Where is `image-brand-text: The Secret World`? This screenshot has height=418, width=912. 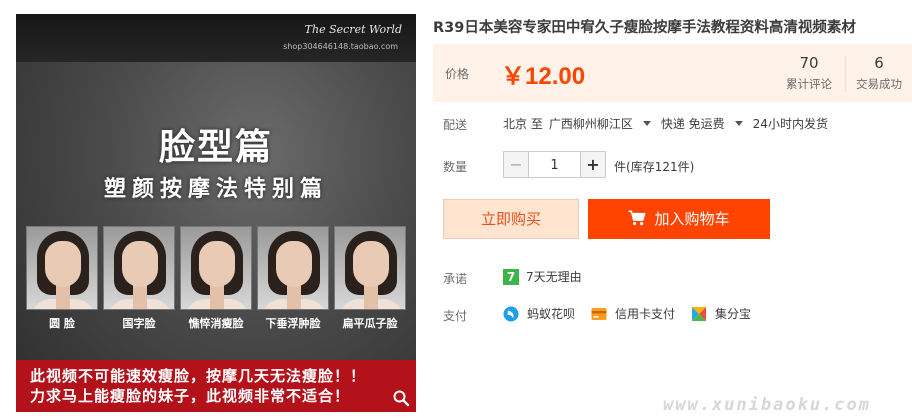
image-brand-text: The Secret World is located at coordinates (353, 29).